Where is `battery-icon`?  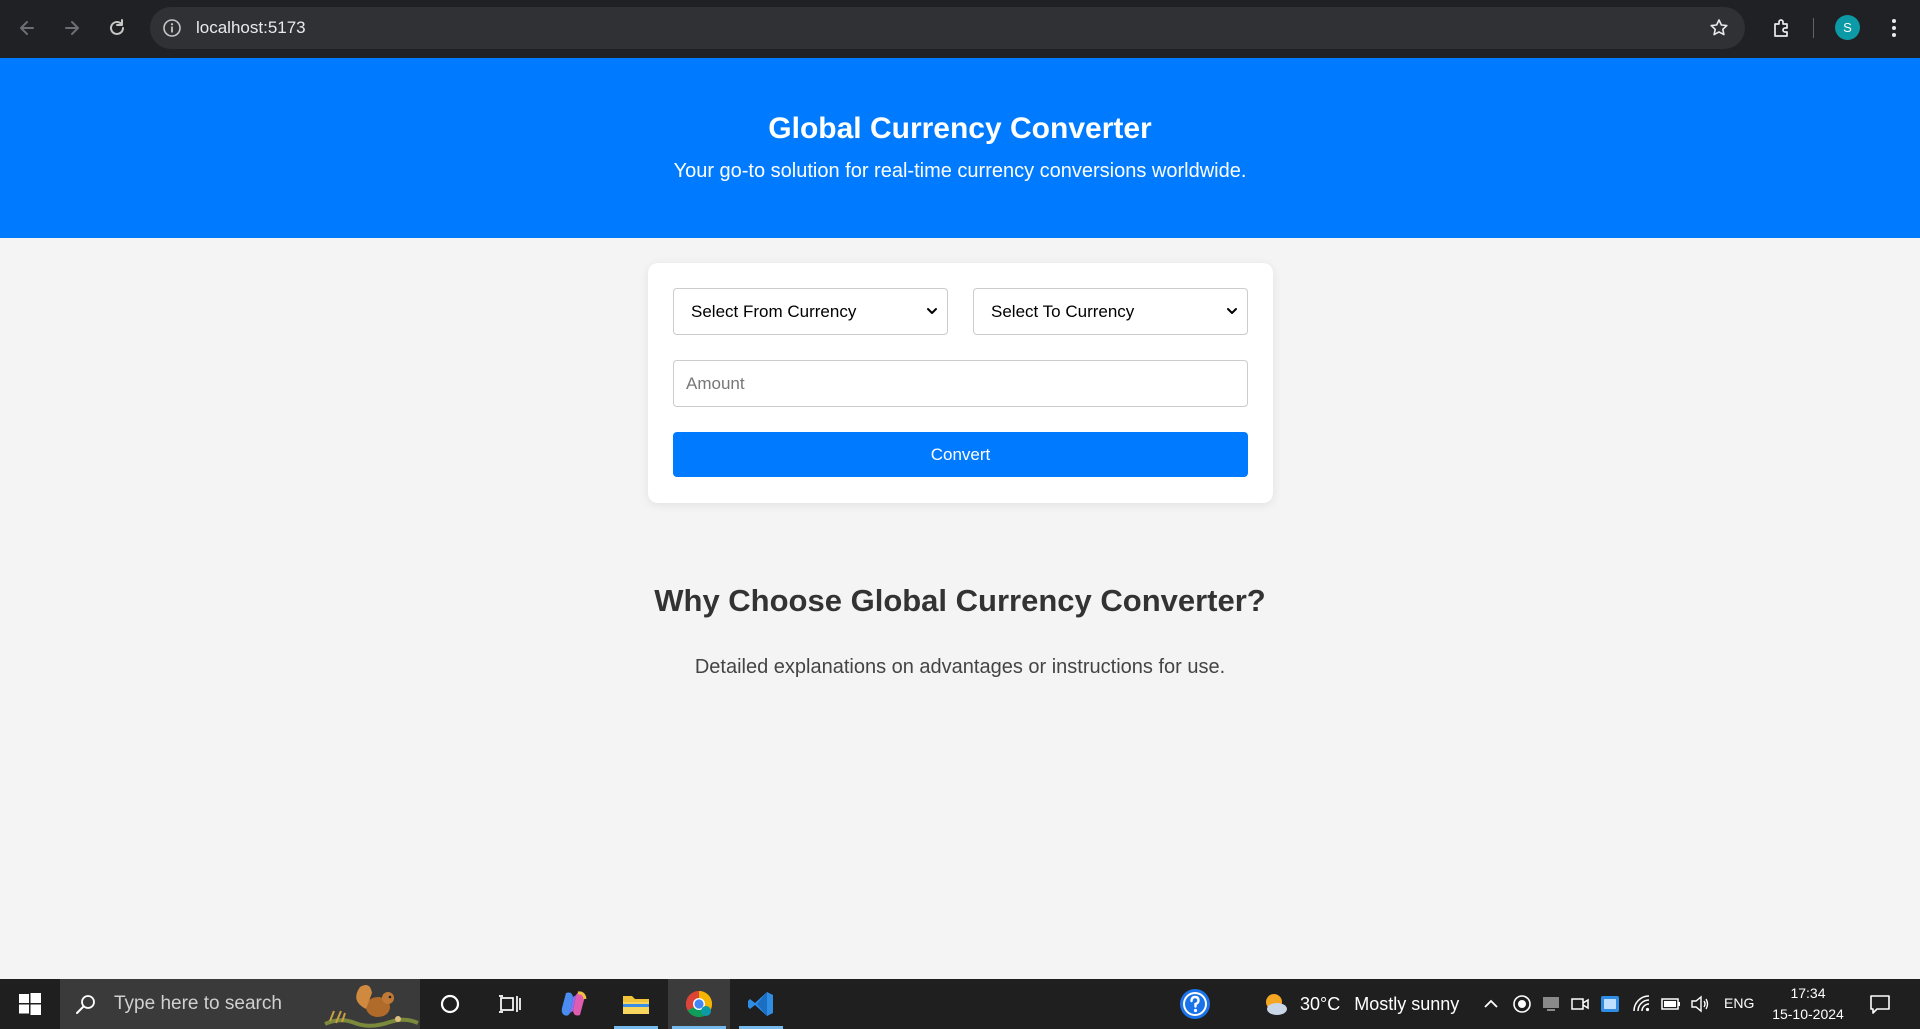 battery-icon is located at coordinates (1671, 1004).